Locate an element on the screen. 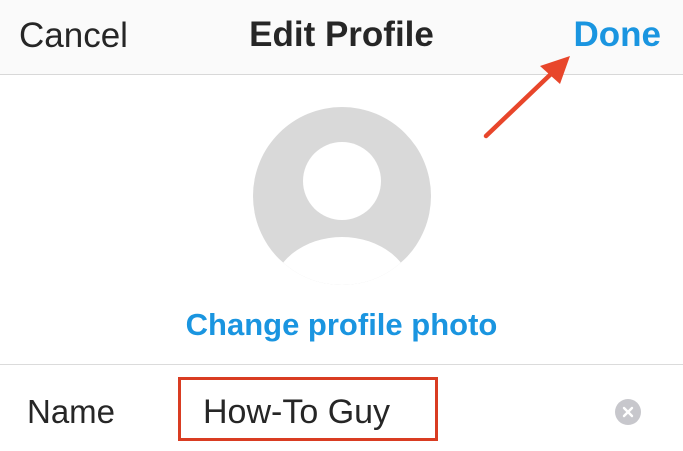  clear-x-icon is located at coordinates (628, 412).